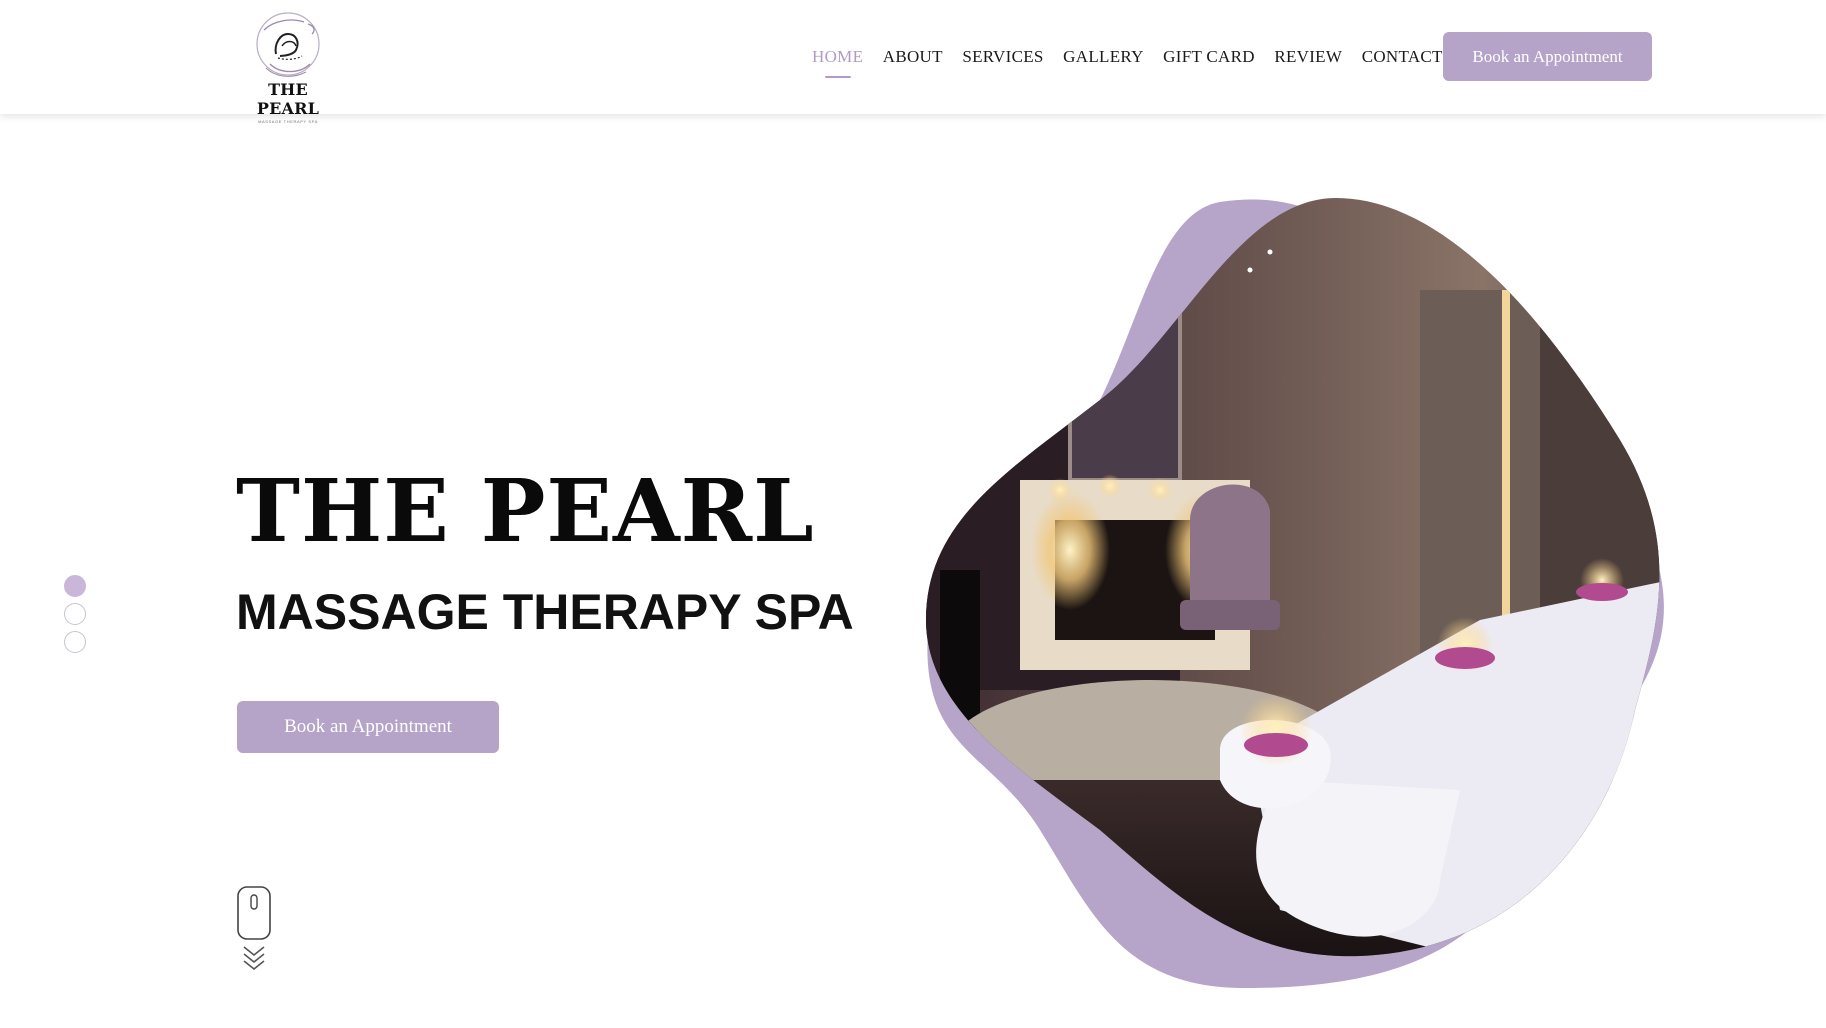  What do you see at coordinates (1002, 57) in the screenshot?
I see `nav-item-services: SERVICES` at bounding box center [1002, 57].